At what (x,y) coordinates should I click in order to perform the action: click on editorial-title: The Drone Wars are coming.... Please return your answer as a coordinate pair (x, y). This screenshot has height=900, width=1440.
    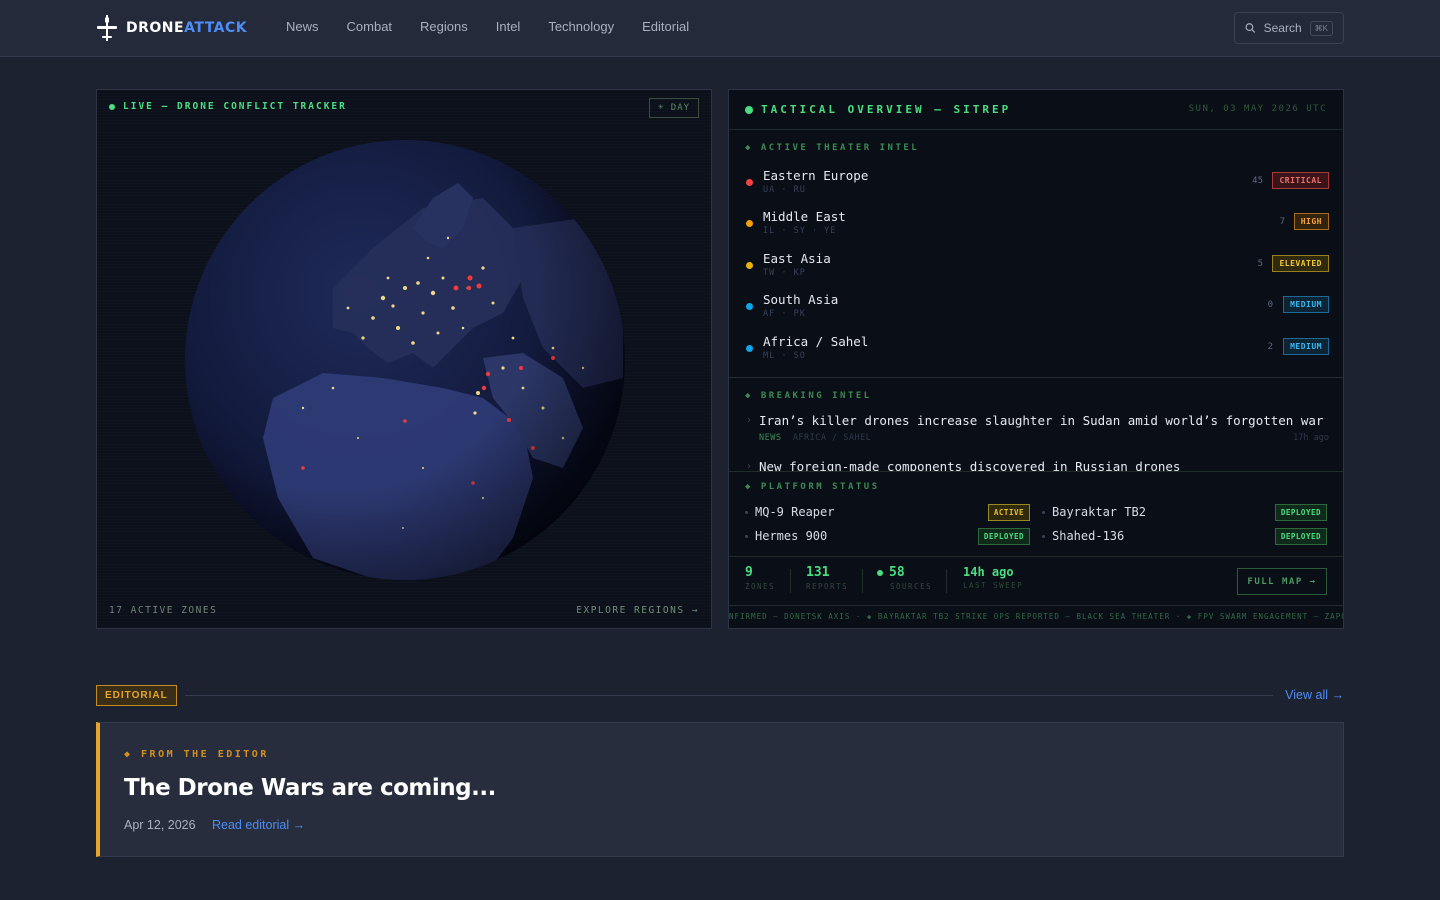
    Looking at the image, I should click on (310, 788).